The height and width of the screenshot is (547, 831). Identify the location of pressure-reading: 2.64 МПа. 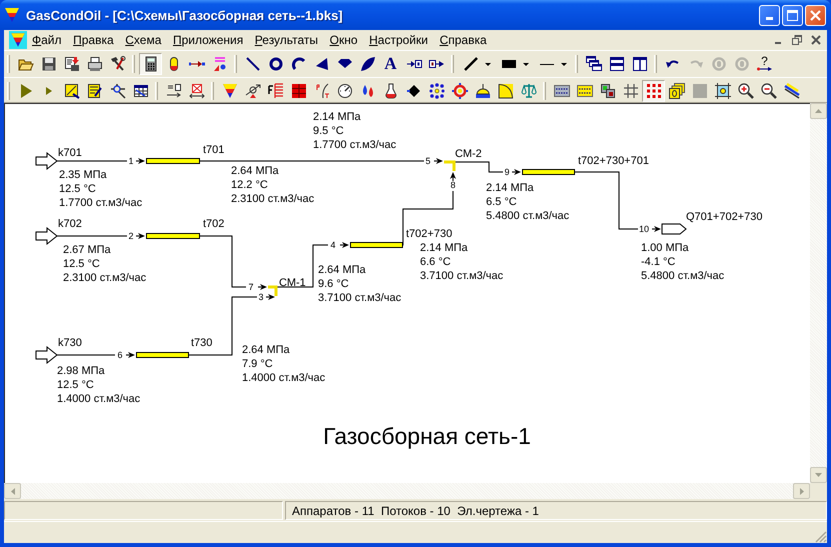
(255, 171).